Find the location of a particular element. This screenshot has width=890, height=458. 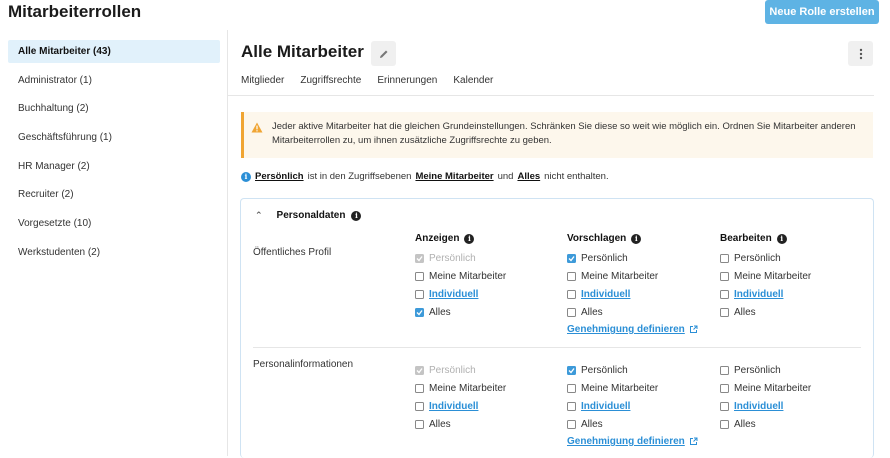

info-term-meine-mitarbeiter: Meine Mitarbeiter is located at coordinates (454, 176).